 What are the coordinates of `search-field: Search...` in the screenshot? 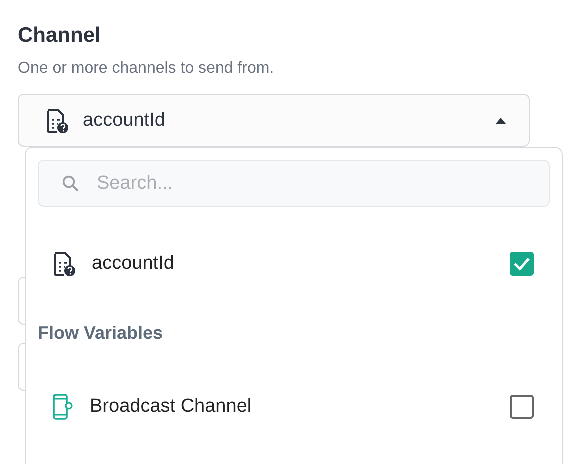 It's located at (294, 183).